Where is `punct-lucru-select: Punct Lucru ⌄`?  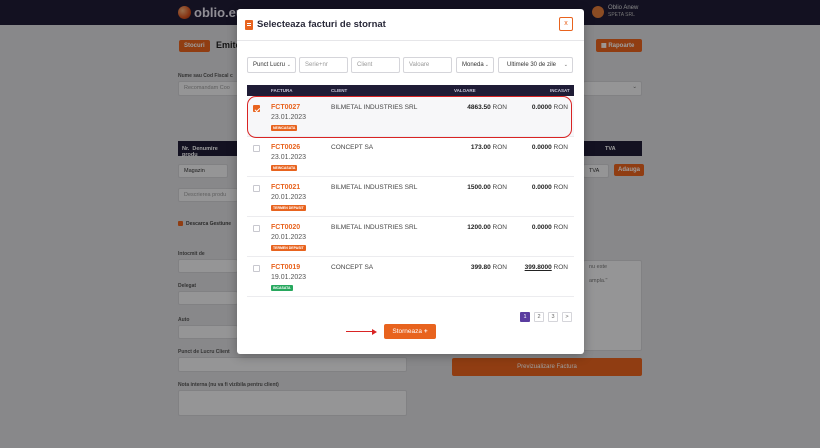
punct-lucru-select: Punct Lucru ⌄ is located at coordinates (271, 65).